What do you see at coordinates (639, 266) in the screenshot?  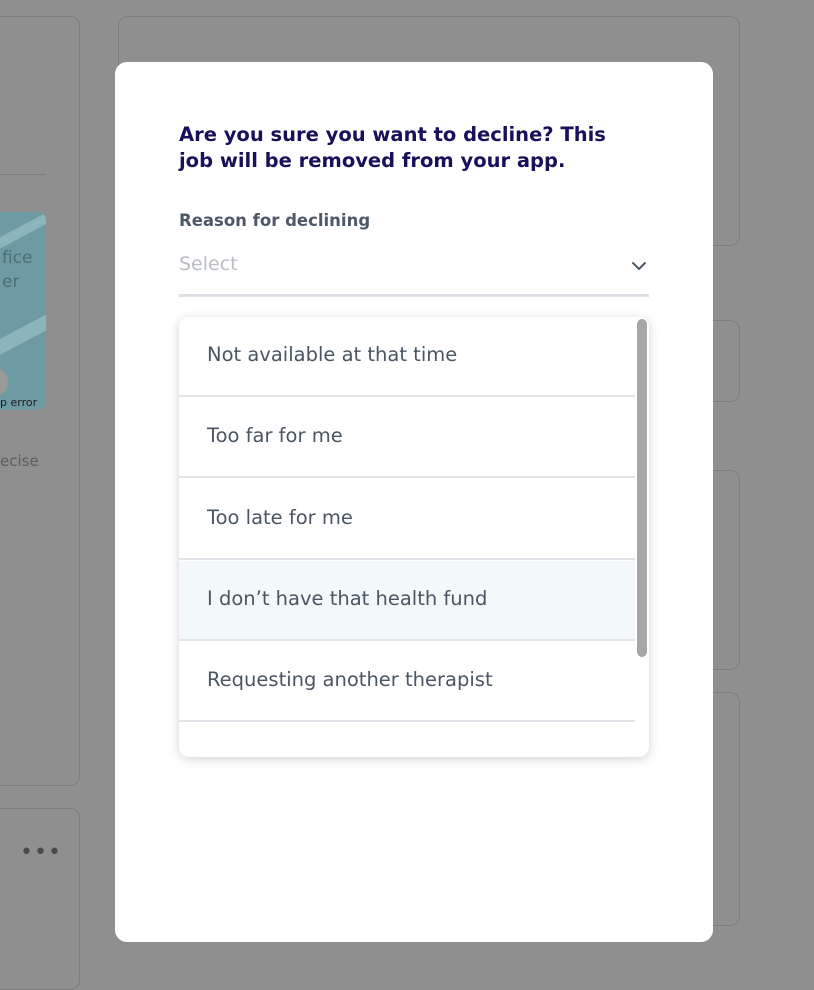 I see `chevron-down-icon` at bounding box center [639, 266].